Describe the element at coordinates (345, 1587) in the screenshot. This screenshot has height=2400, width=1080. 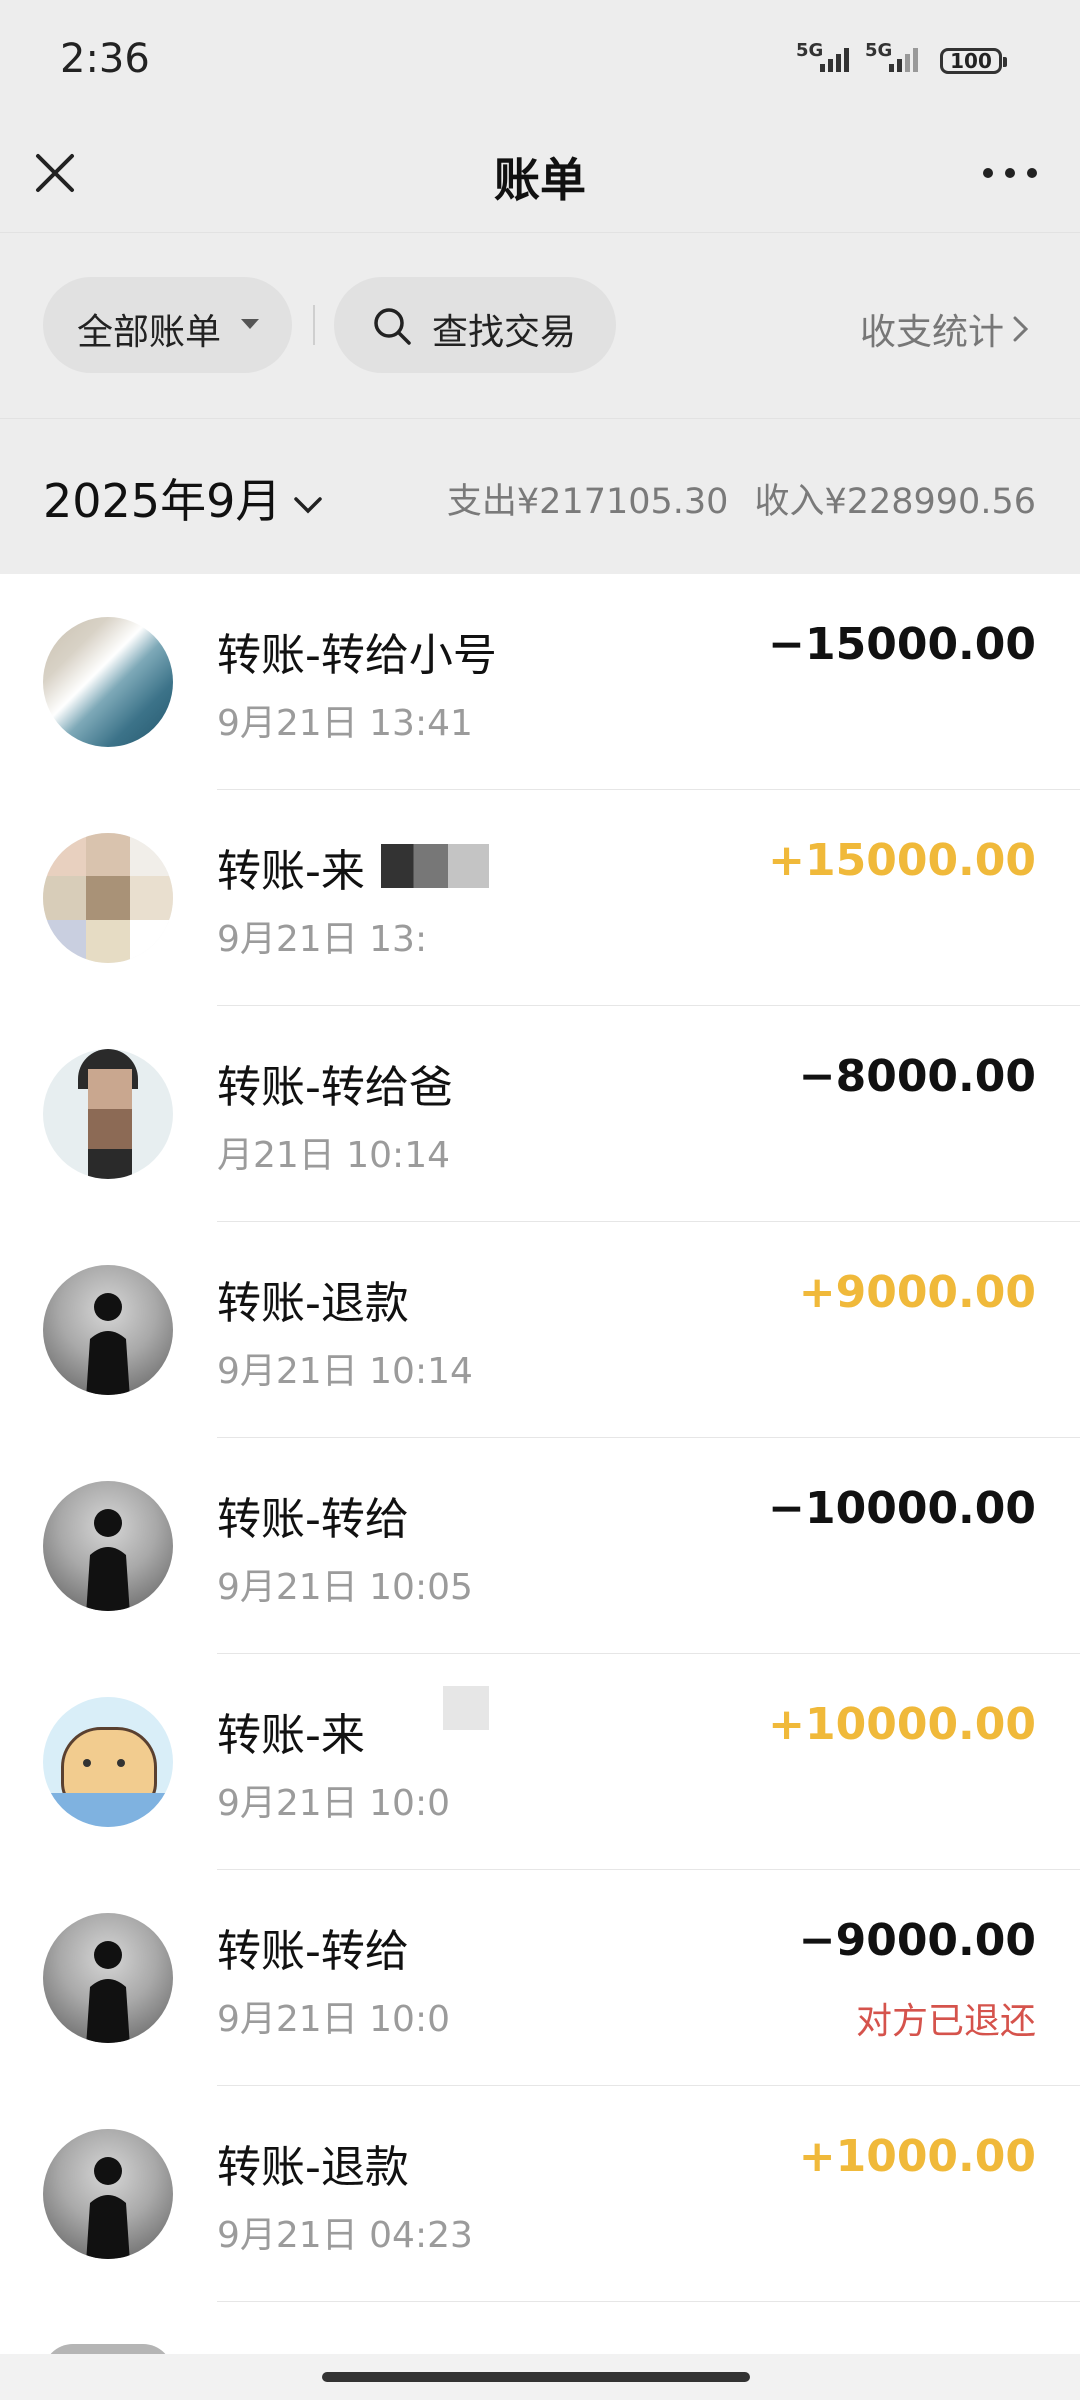
I see `transaction-time: 9月21日 10:05` at that location.